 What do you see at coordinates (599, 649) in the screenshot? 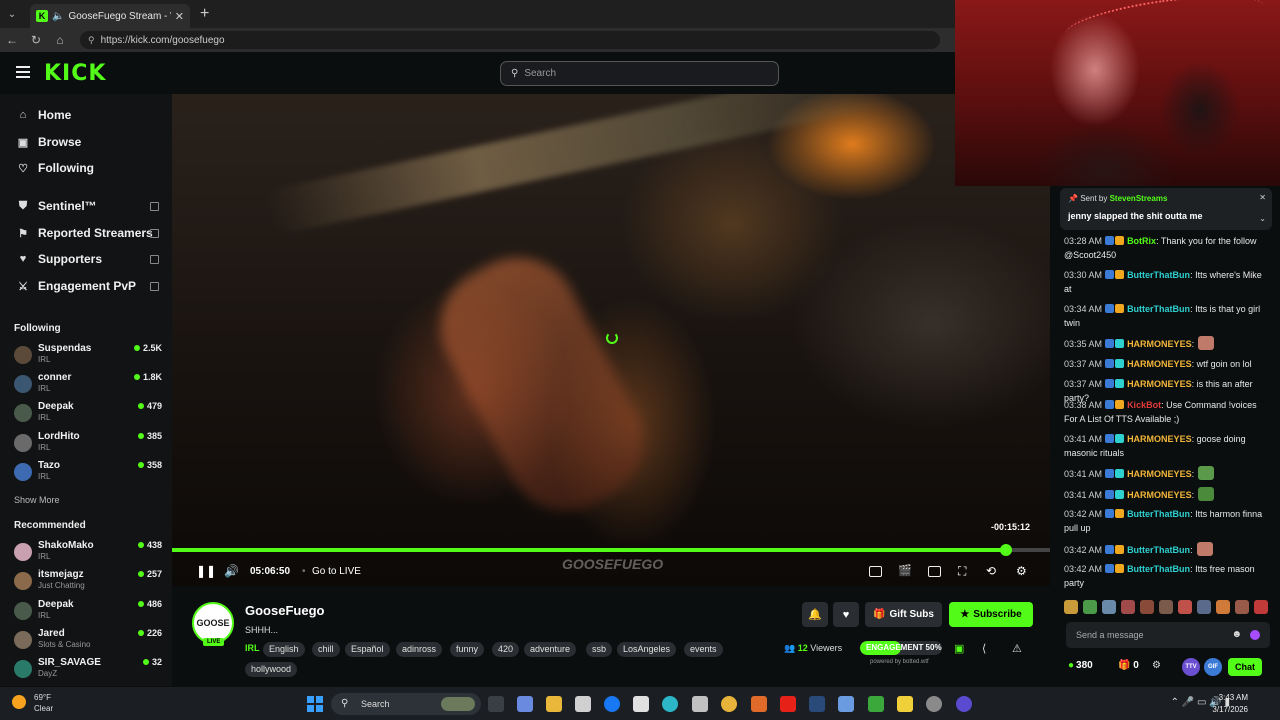
I see `tag: ssb` at bounding box center [599, 649].